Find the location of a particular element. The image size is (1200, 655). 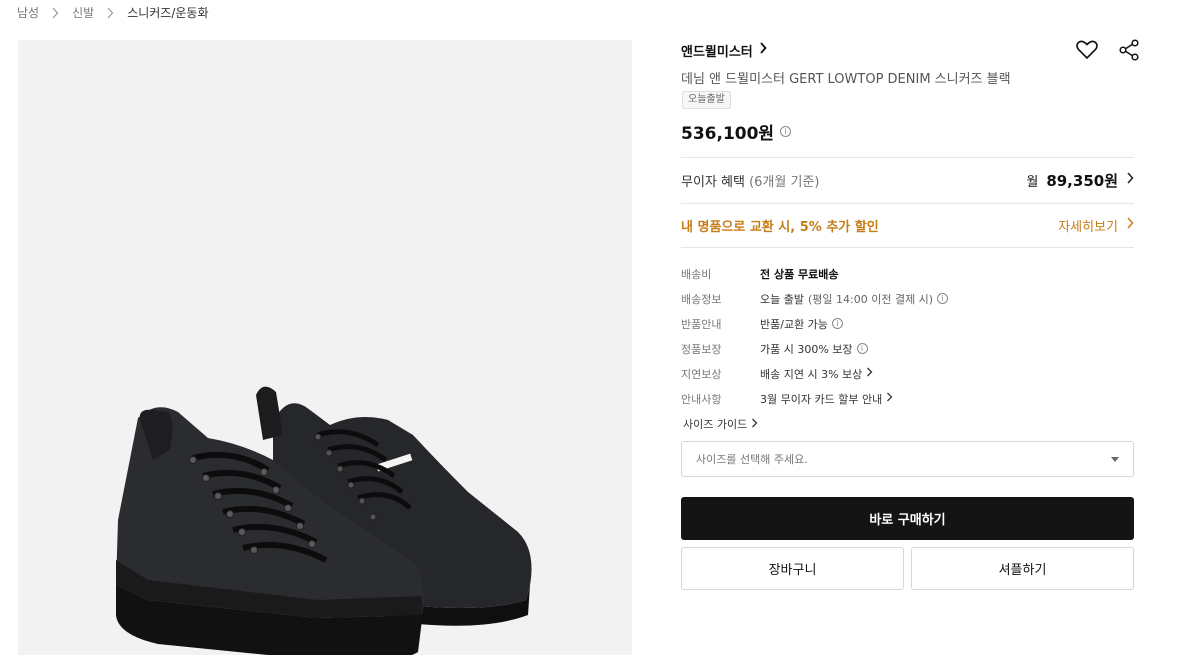

detail-label: 정품보장 is located at coordinates (701, 349).